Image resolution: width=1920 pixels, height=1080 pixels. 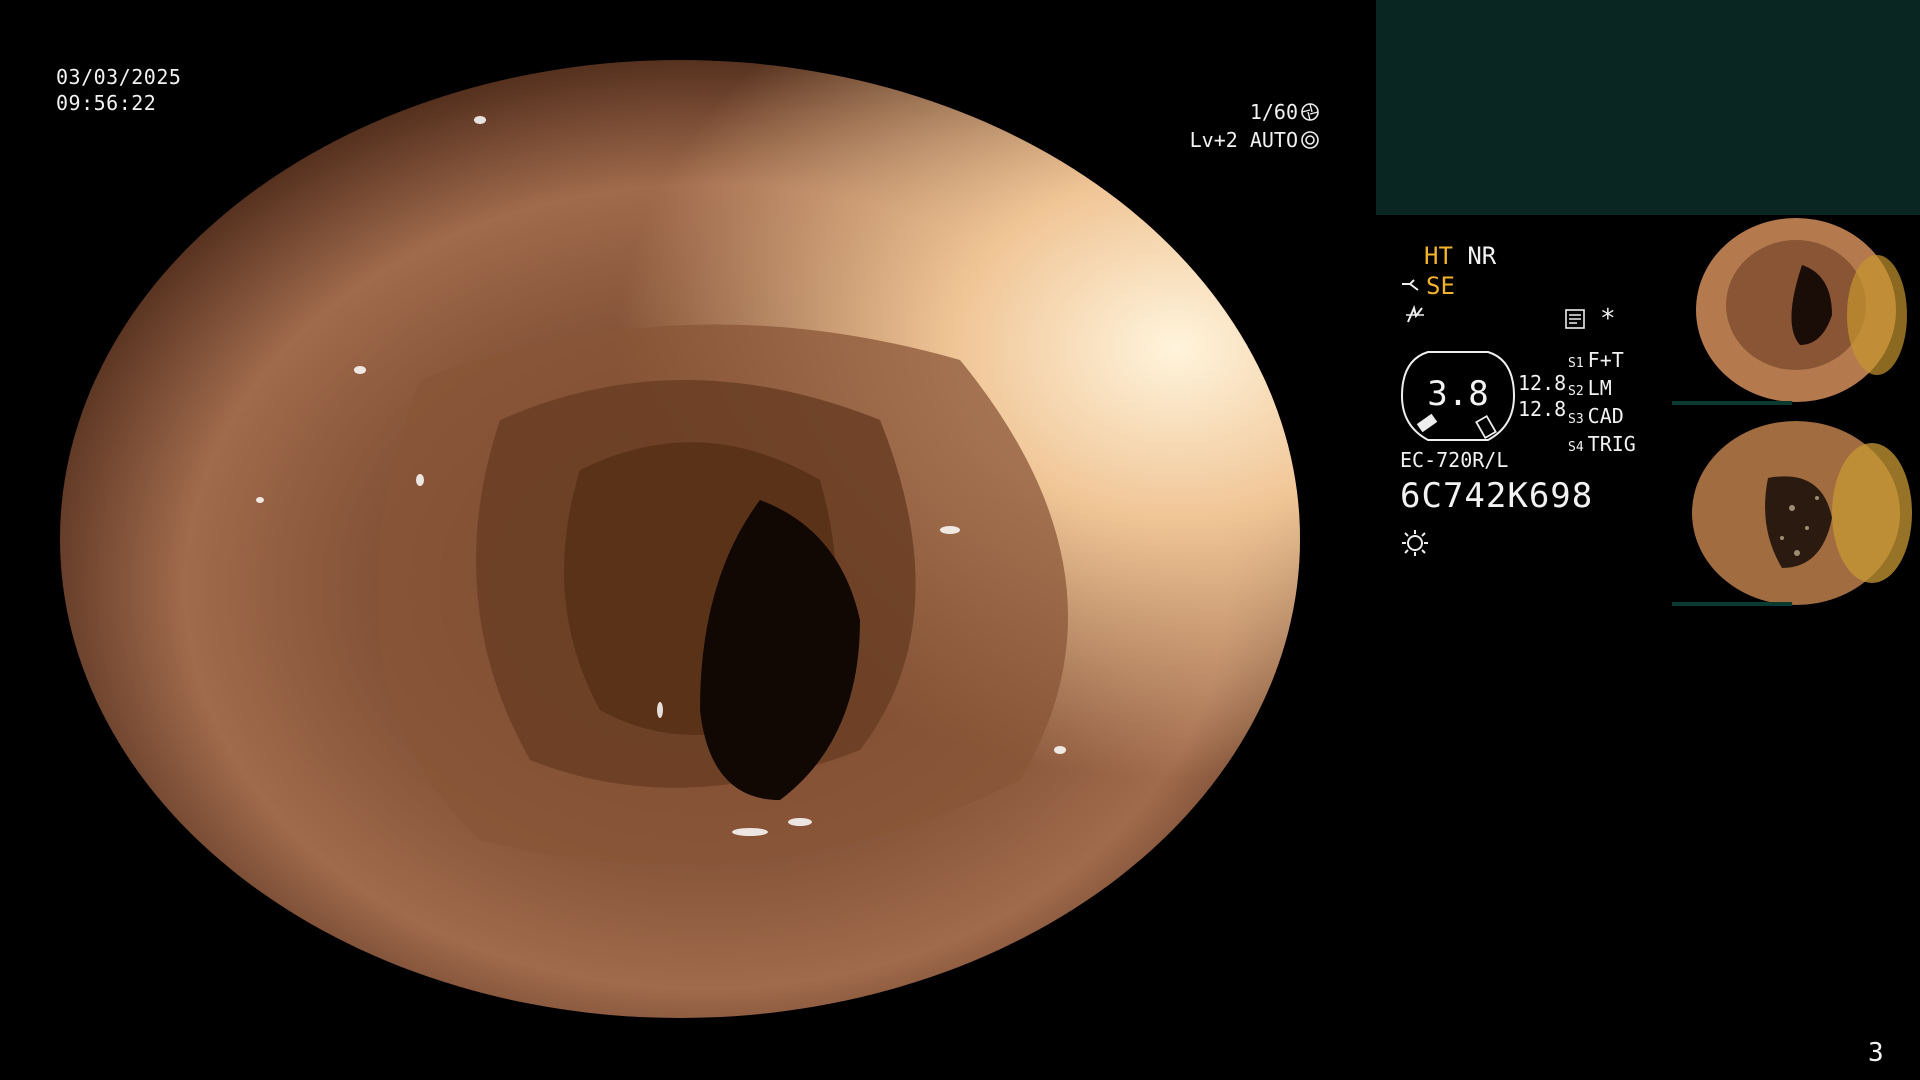 I want to click on memo-row: *, so click(x=1590, y=319).